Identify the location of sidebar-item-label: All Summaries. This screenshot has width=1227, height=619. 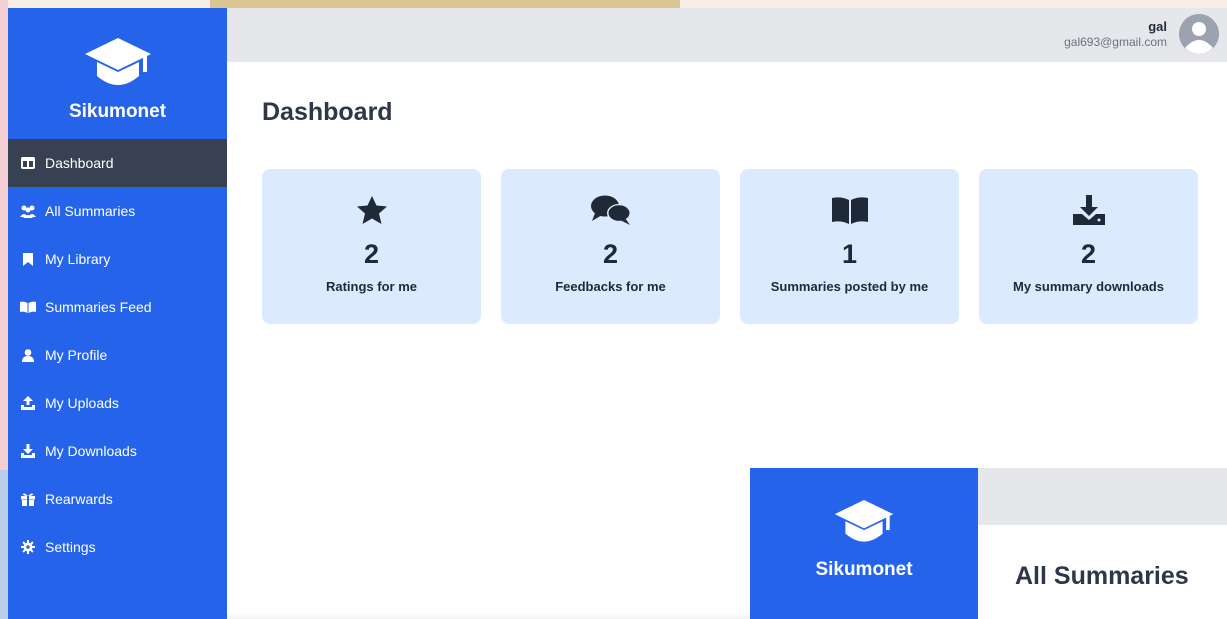
(90, 211).